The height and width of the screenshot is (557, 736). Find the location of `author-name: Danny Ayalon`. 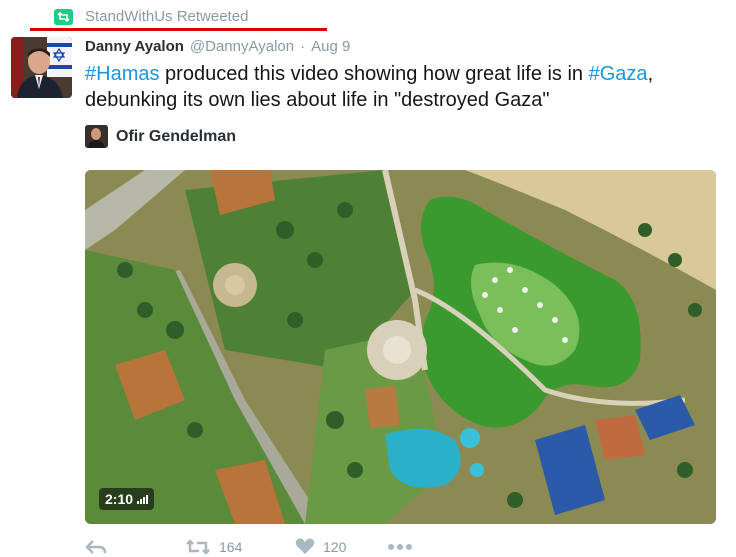

author-name: Danny Ayalon is located at coordinates (134, 46).